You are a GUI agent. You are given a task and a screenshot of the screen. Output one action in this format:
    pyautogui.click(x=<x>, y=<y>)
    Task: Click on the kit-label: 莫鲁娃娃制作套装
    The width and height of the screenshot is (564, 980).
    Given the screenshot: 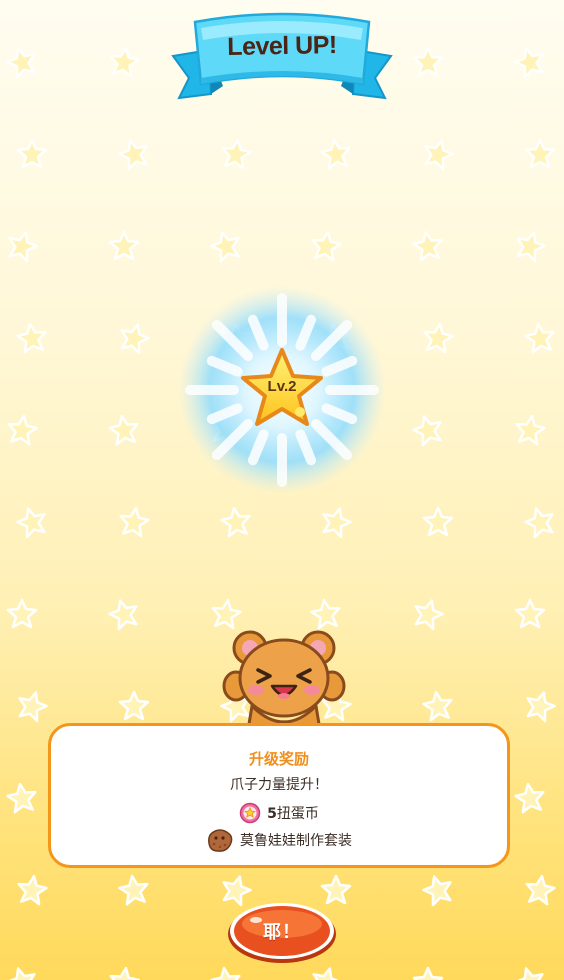 What is the action you would take?
    pyautogui.click(x=296, y=841)
    